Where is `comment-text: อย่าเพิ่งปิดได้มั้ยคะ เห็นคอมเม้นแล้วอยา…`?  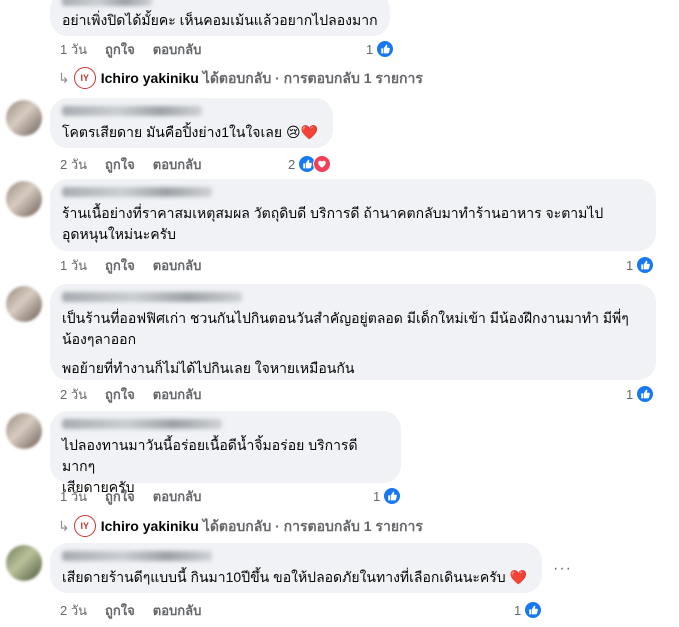
comment-text: อย่าเพิ่งปิดได้มั้ยคะ เห็นคอมเม้นแล้วอยา… is located at coordinates (220, 20).